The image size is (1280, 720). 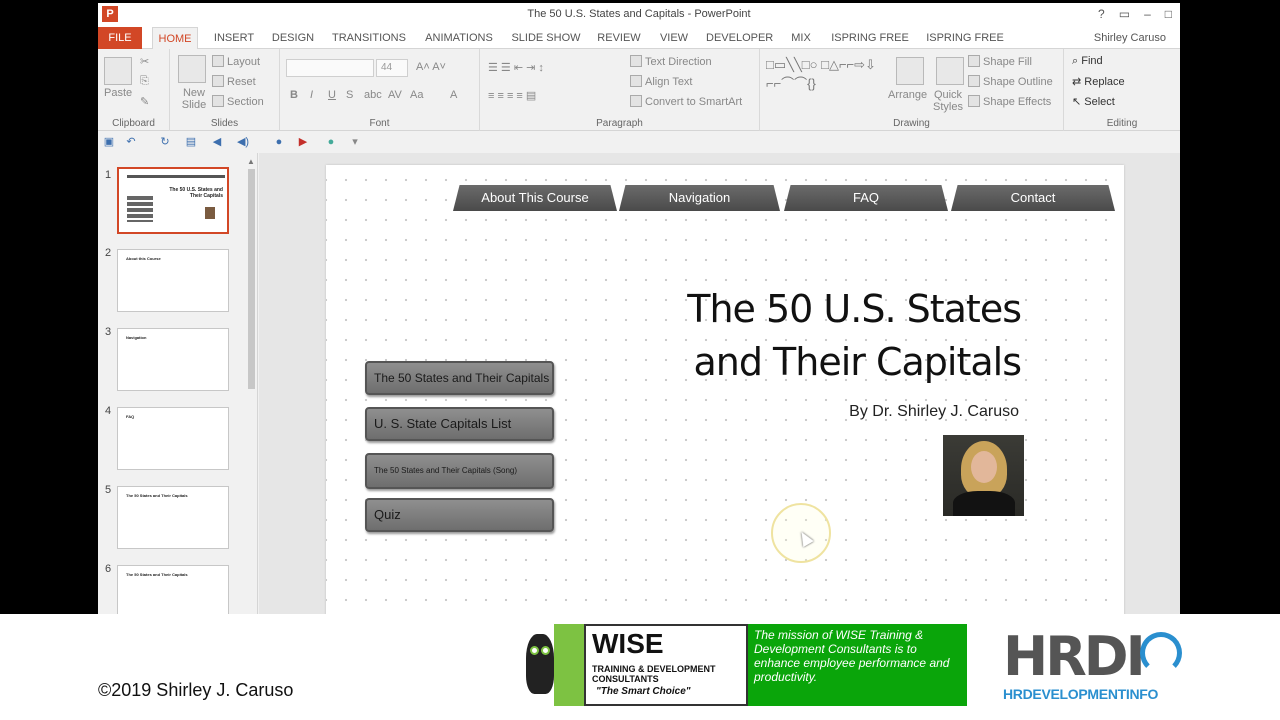 What do you see at coordinates (699, 198) in the screenshot?
I see `nav-navigation: Navigation` at bounding box center [699, 198].